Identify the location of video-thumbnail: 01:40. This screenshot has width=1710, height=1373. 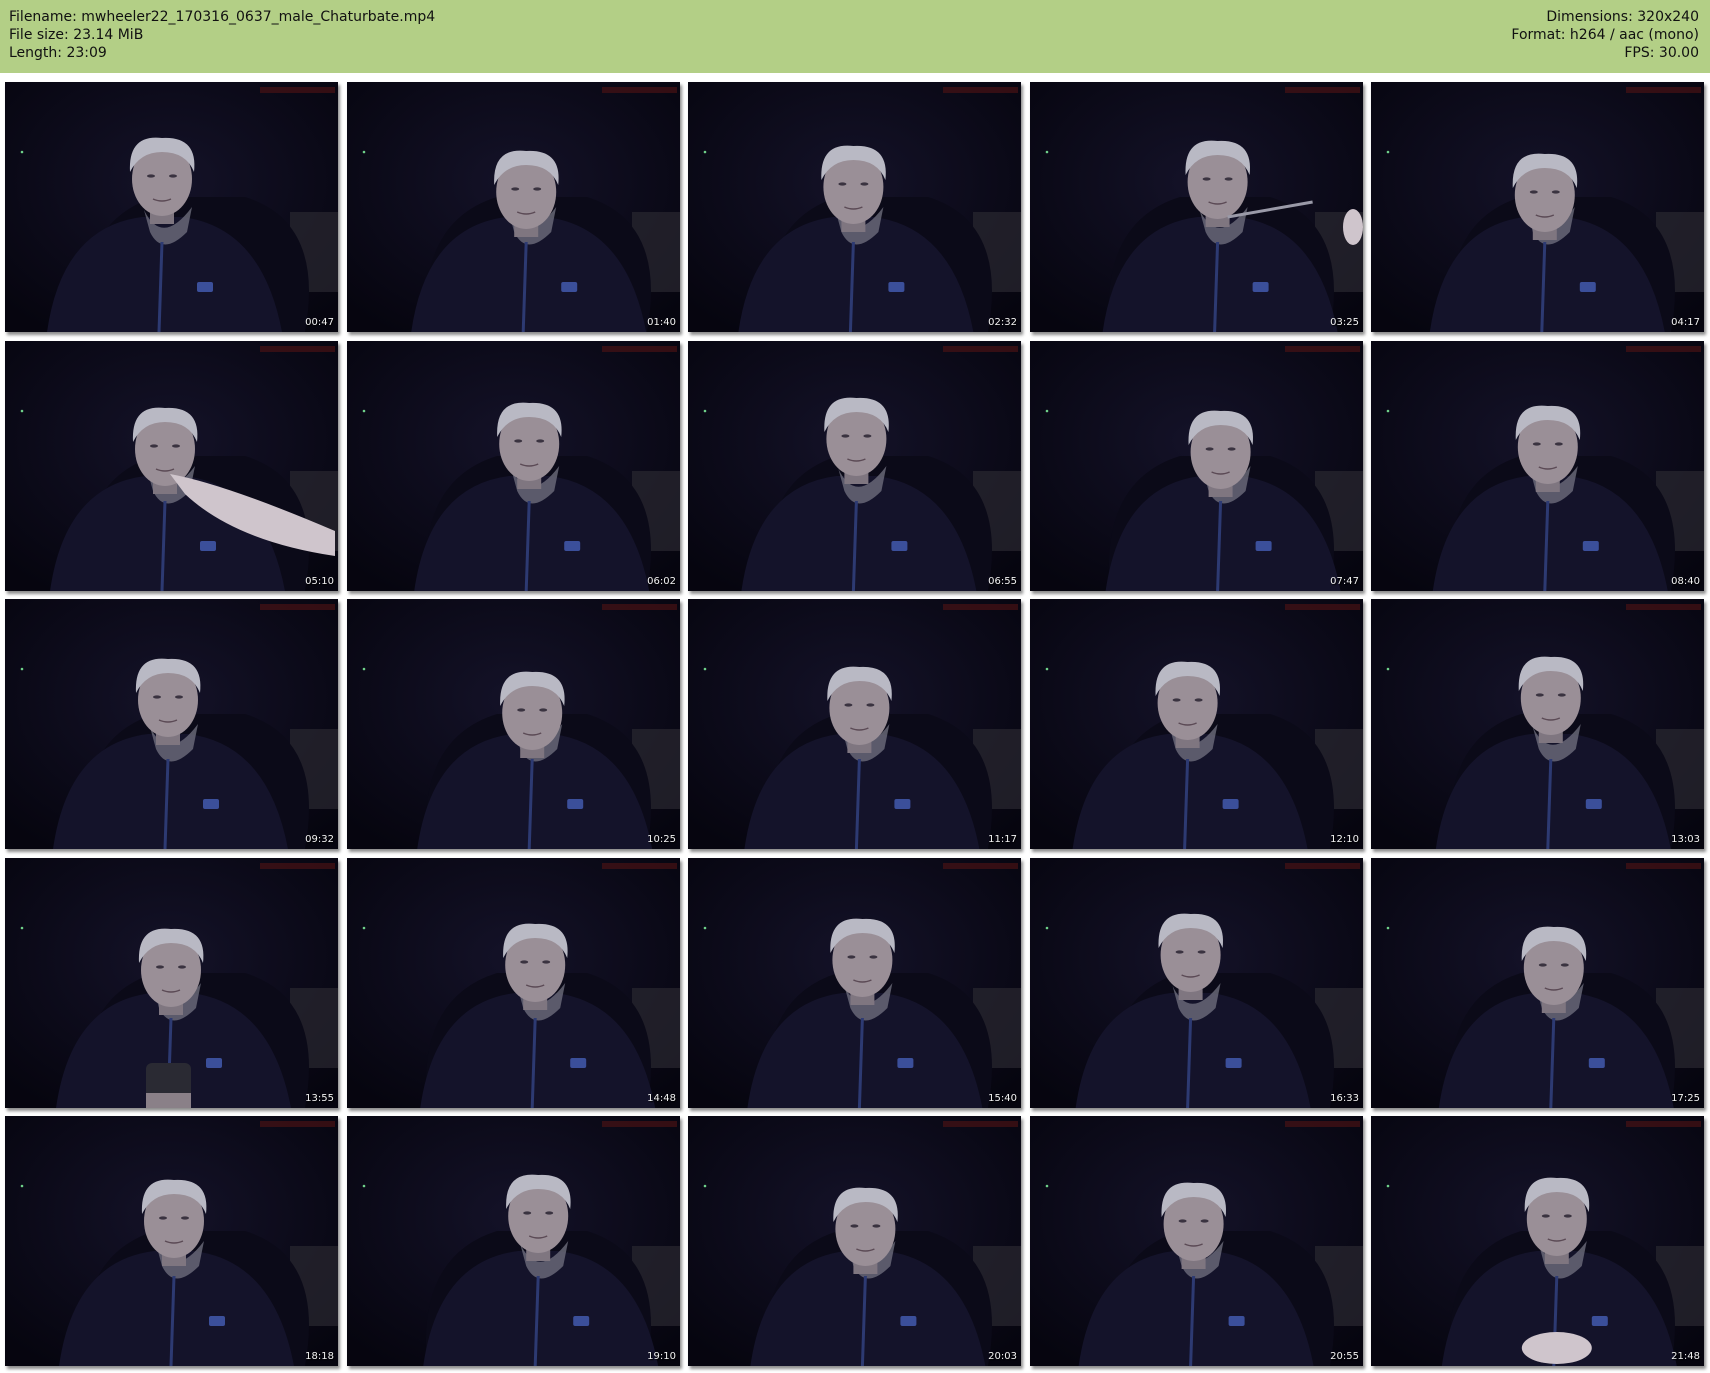
(513, 207).